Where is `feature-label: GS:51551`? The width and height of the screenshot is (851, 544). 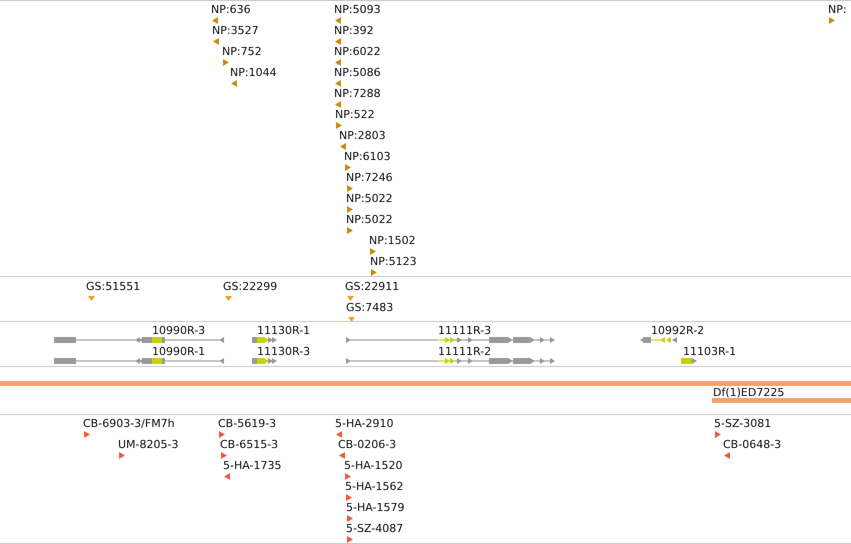 feature-label: GS:51551 is located at coordinates (113, 286).